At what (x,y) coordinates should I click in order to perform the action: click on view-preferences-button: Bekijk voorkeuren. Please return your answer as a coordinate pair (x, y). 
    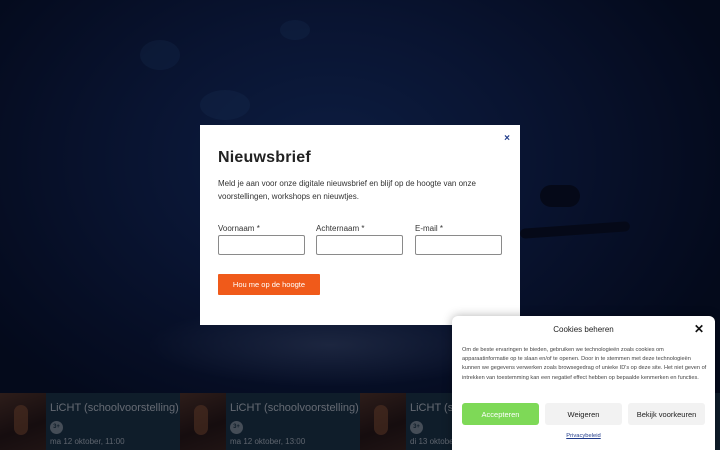
    Looking at the image, I should click on (666, 414).